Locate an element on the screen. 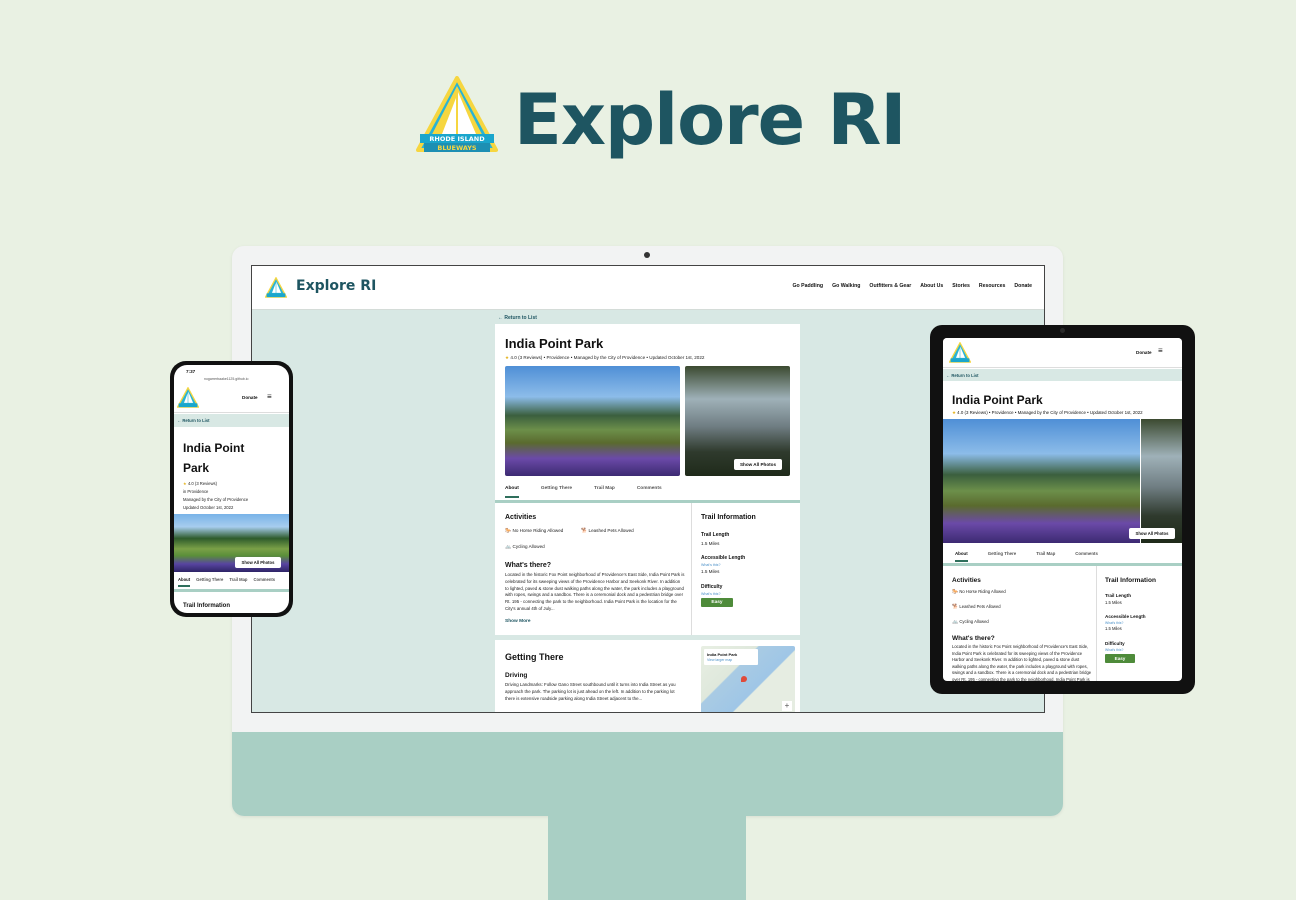 This screenshot has width=1296, height=900. trail-length-label: Trail Length is located at coordinates (715, 535).